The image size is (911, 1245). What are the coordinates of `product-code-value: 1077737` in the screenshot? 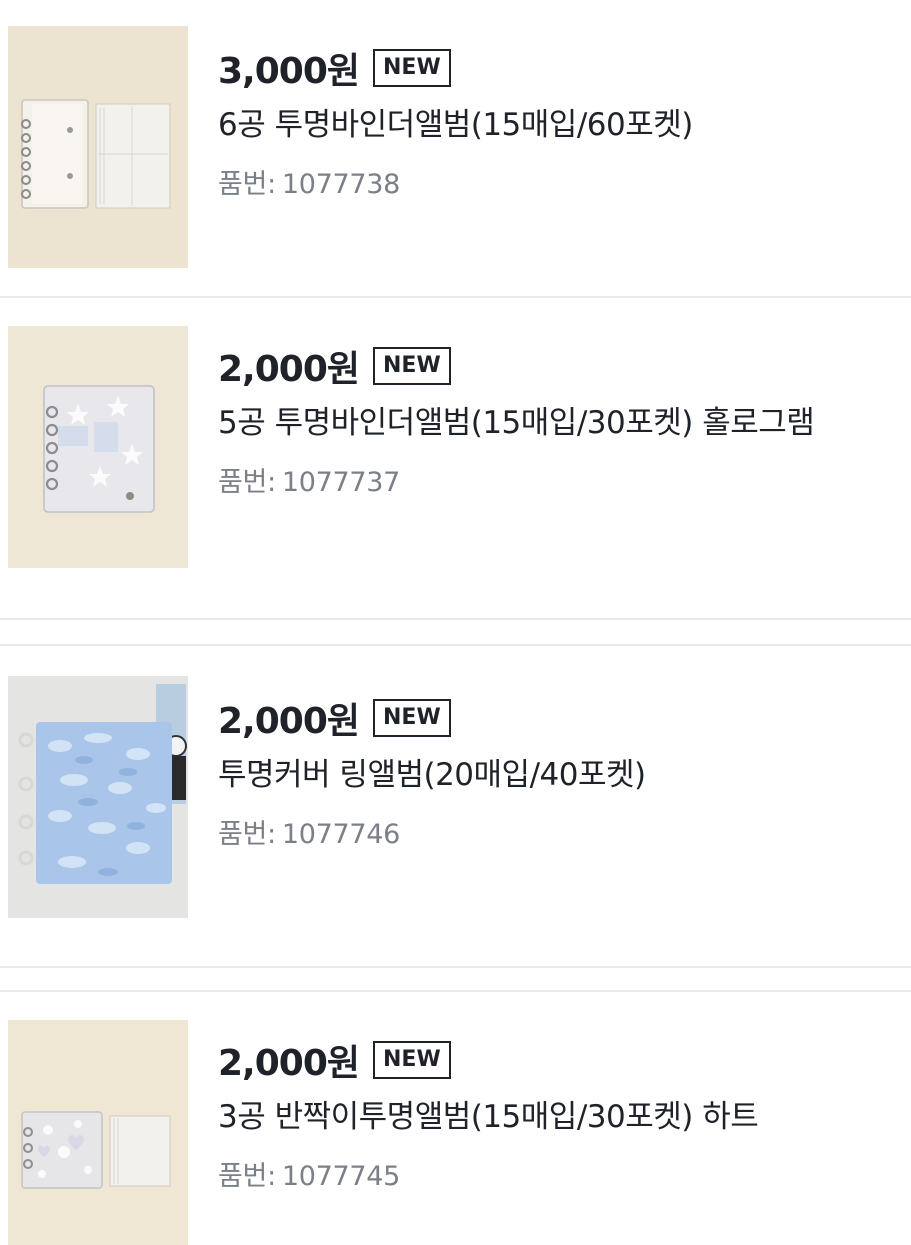 It's located at (341, 482).